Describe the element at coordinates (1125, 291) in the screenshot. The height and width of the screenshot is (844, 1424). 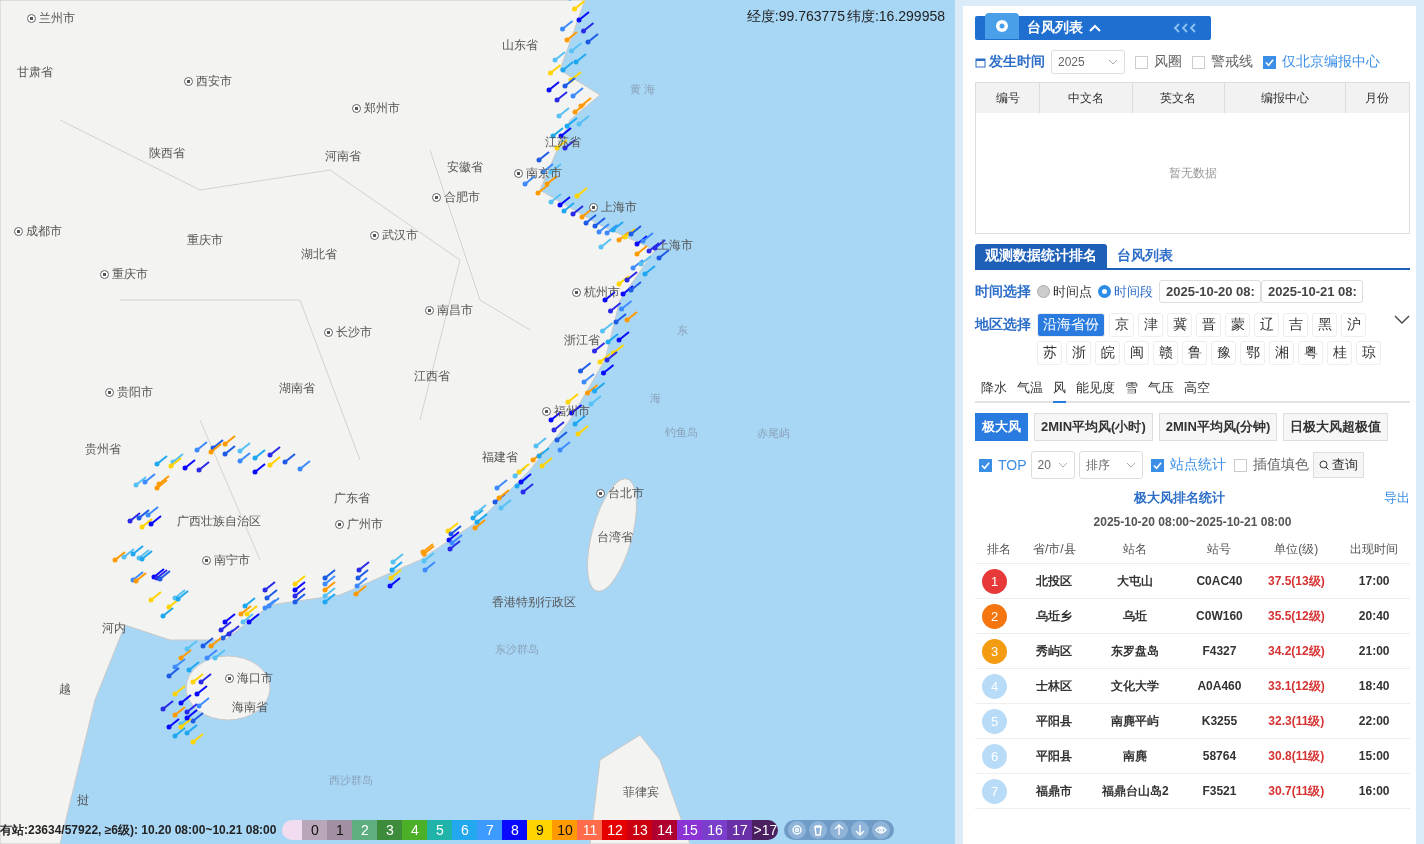
I see `radio-button: 时间段` at that location.